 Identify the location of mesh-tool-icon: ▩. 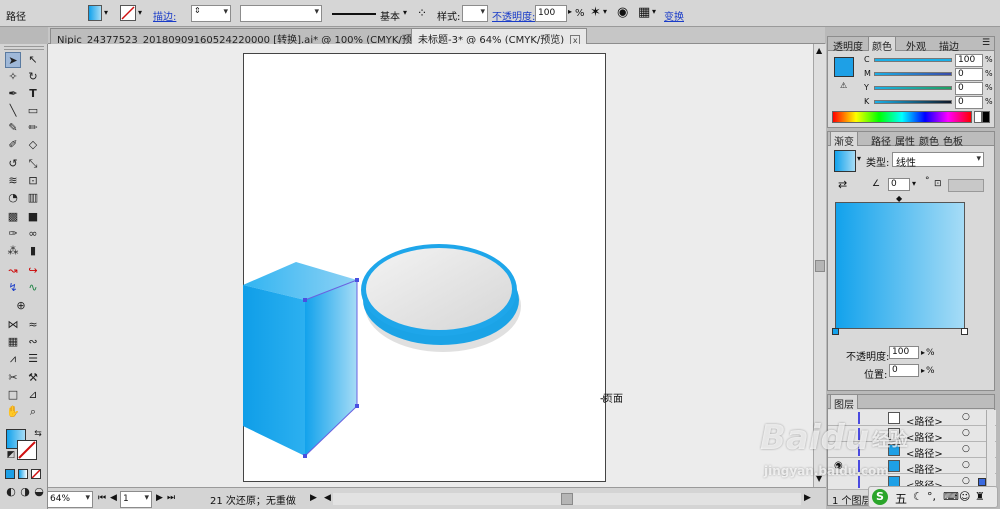
(13, 217).